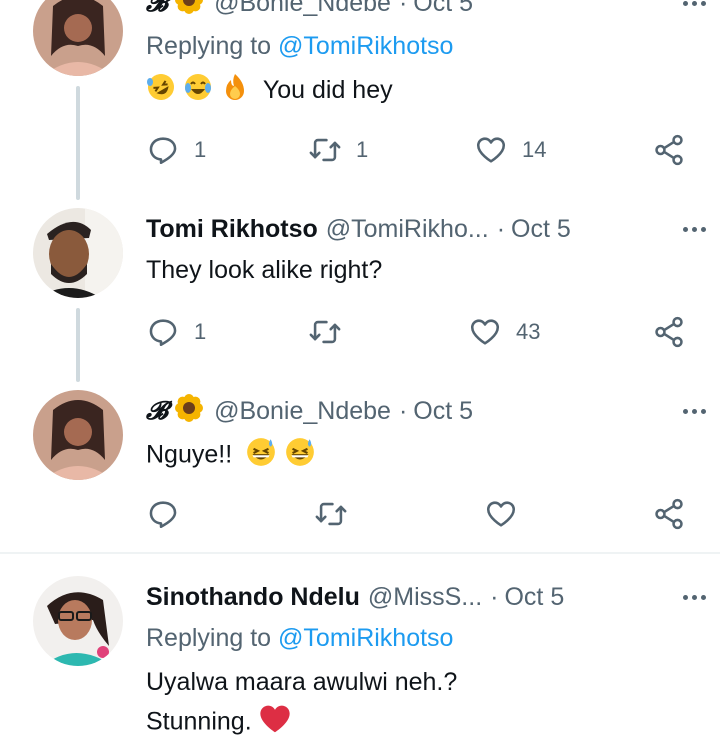 The width and height of the screenshot is (720, 752). What do you see at coordinates (421, 150) in the screenshot?
I see `action-bar: 1 1 14` at bounding box center [421, 150].